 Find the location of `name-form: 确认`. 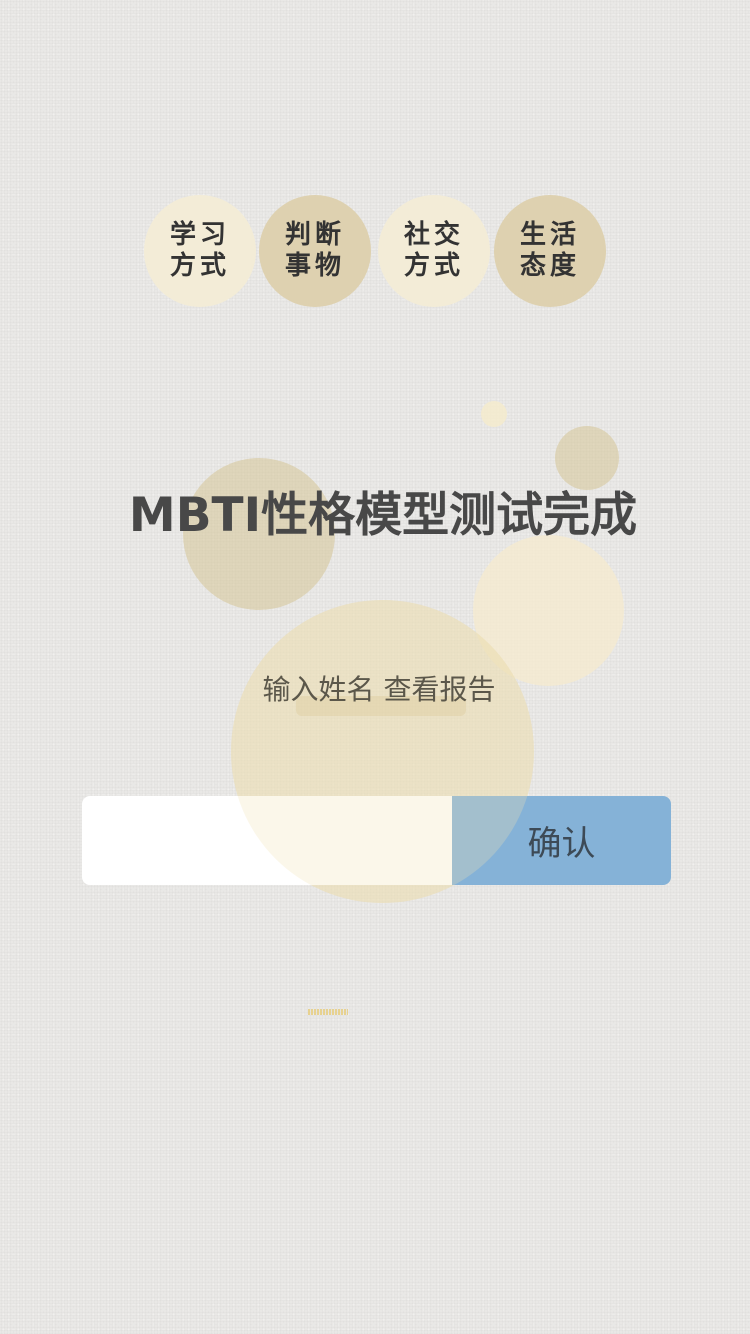

name-form: 确认 is located at coordinates (376, 840).